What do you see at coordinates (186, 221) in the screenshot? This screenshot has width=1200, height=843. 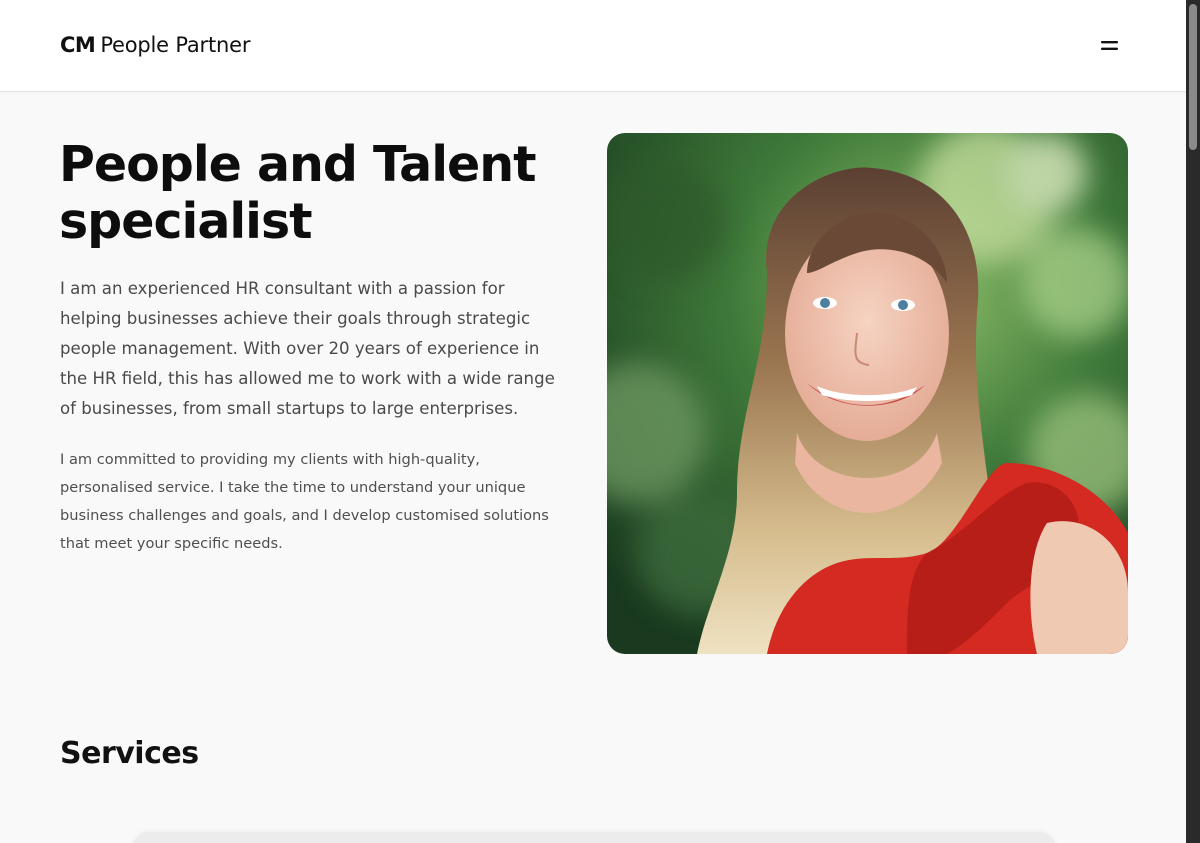 I see `hero-title-line-2: specialist` at bounding box center [186, 221].